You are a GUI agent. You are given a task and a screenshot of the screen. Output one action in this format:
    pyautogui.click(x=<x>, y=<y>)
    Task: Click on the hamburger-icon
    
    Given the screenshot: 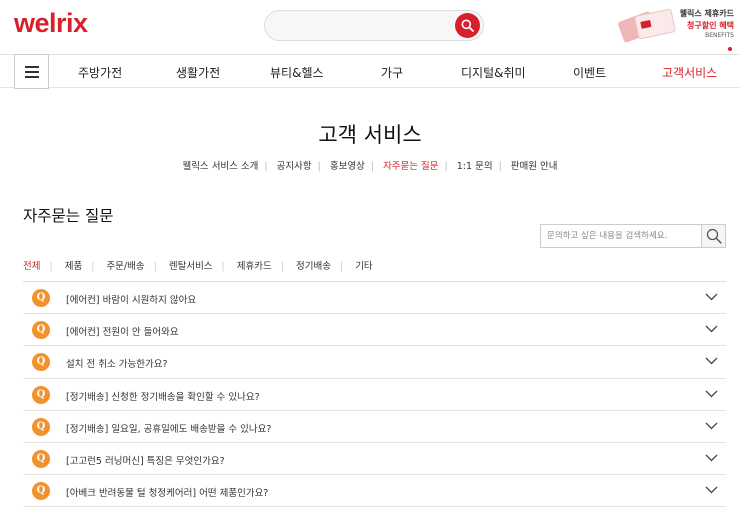 What is the action you would take?
    pyautogui.click(x=32, y=67)
    